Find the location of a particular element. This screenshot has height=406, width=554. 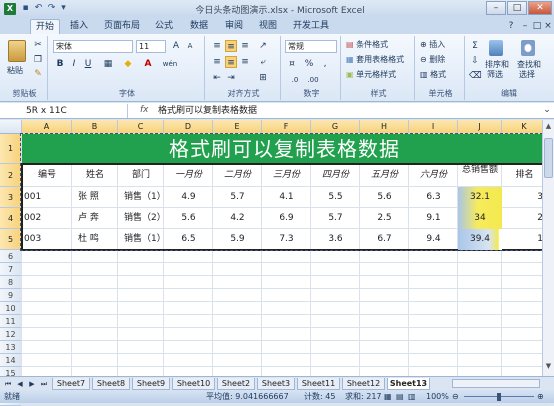

data-cell: 9.4 is located at coordinates (433, 239).